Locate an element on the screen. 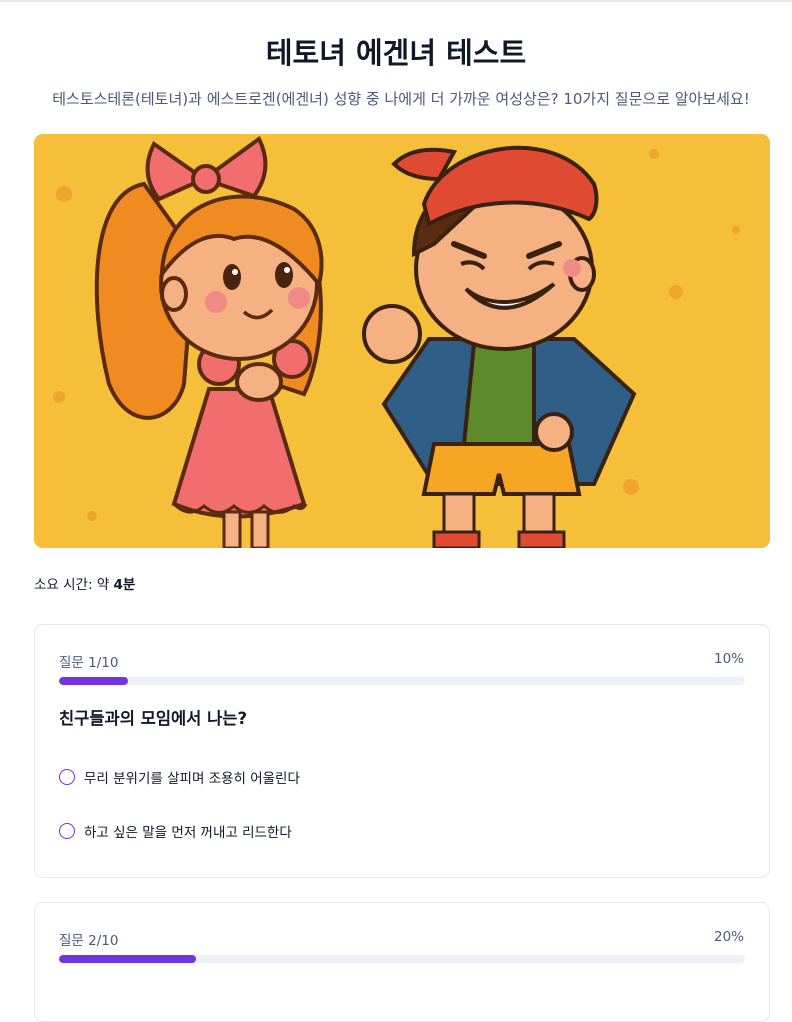 The height and width of the screenshot is (1022, 792). answer-option: 하고 싶은 말을 먼저 꺼내고 리드한다 is located at coordinates (175, 831).